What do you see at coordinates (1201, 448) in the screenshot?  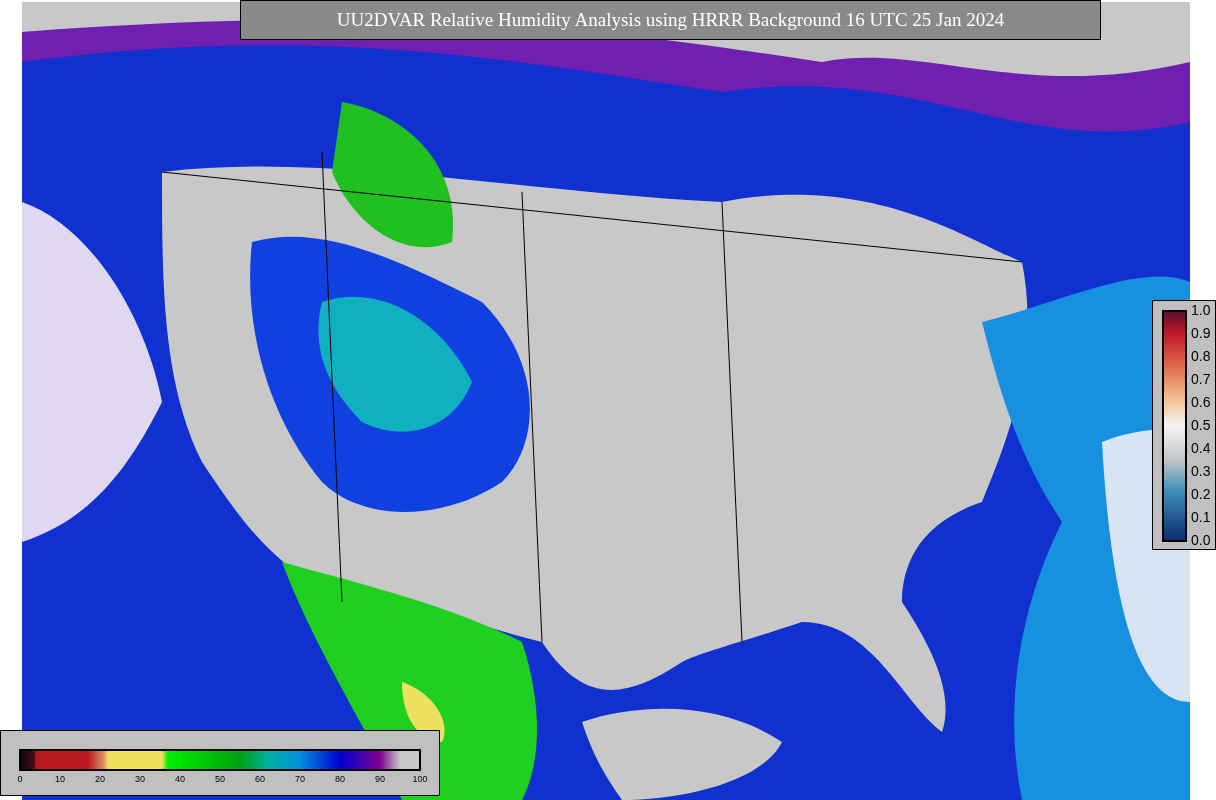 I see `tick-label: 0.4` at bounding box center [1201, 448].